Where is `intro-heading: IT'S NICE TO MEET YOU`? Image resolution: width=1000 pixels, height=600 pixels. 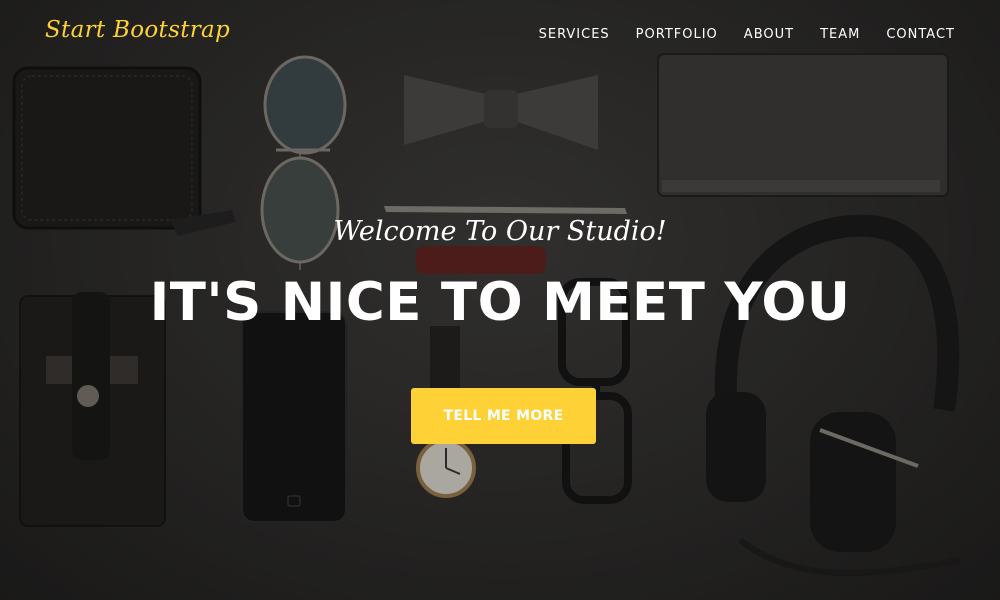
intro-heading: IT'S NICE TO MEET YOU is located at coordinates (500, 302).